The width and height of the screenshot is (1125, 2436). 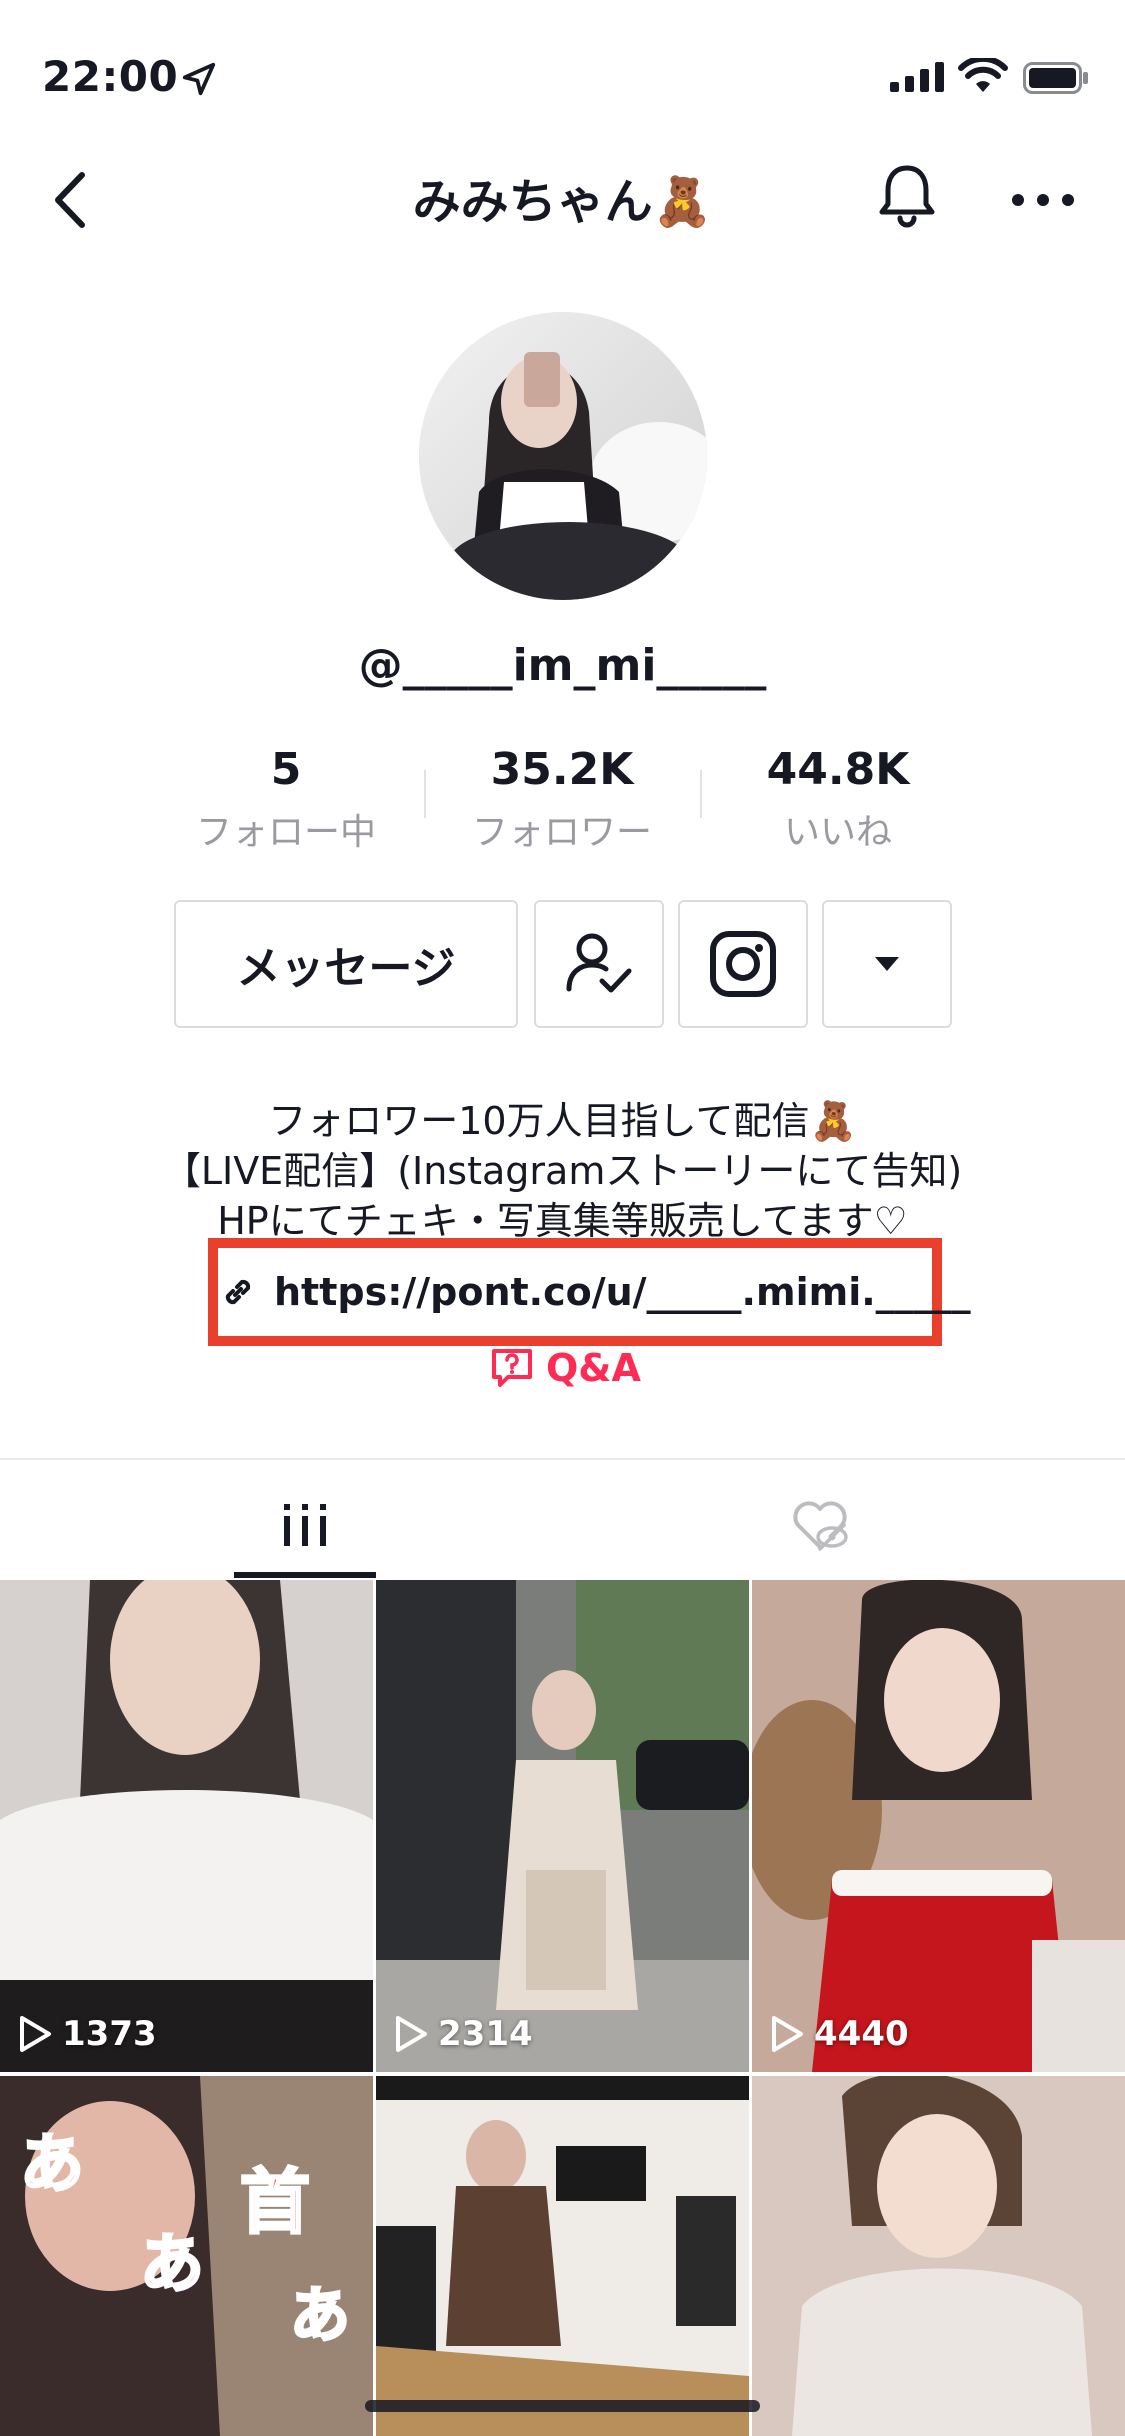 I want to click on more-actions-dropdown, so click(x=887, y=964).